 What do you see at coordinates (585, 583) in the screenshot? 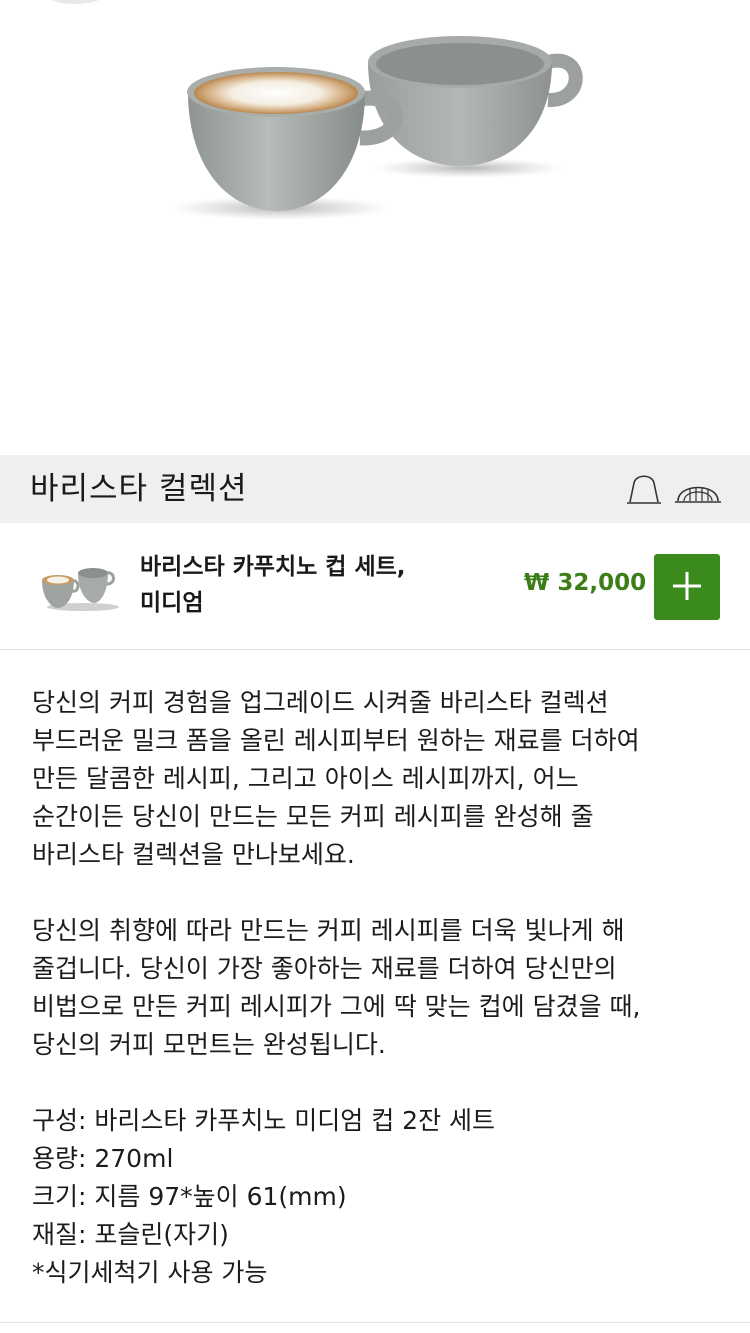
I see `product-price: ₩ 32,000` at bounding box center [585, 583].